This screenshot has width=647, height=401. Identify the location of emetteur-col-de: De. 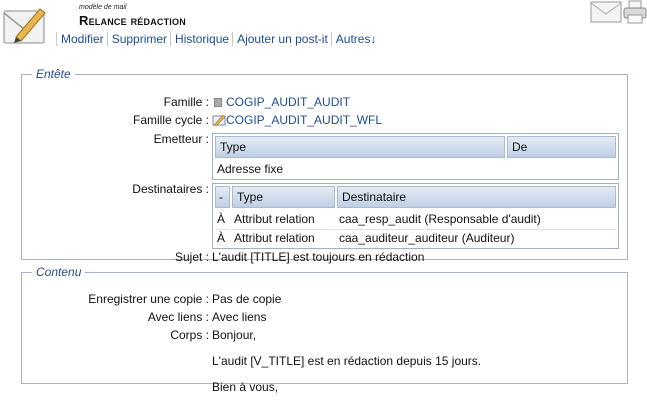
(561, 147).